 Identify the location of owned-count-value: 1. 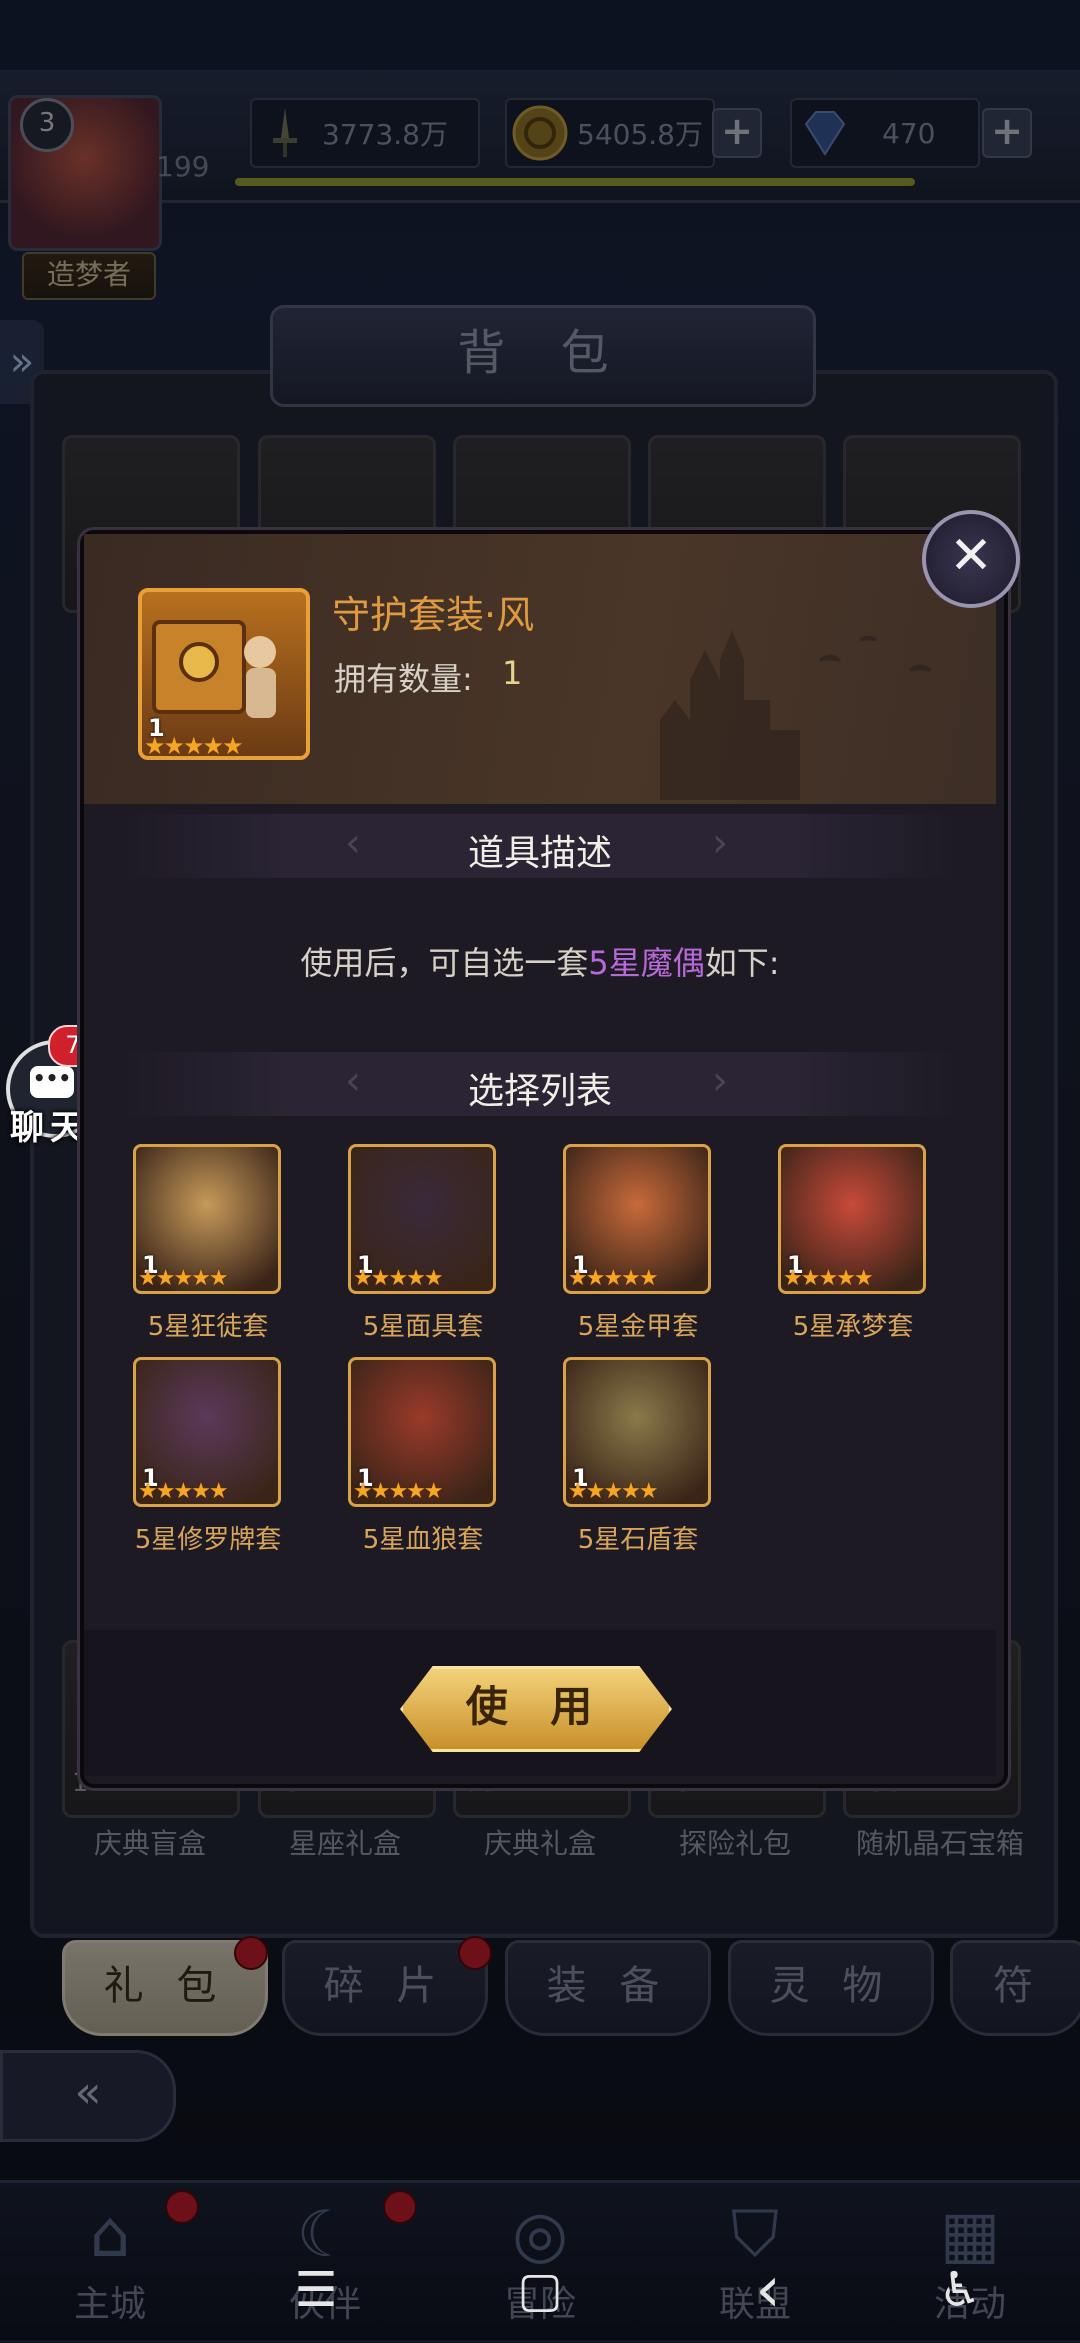
(512, 673).